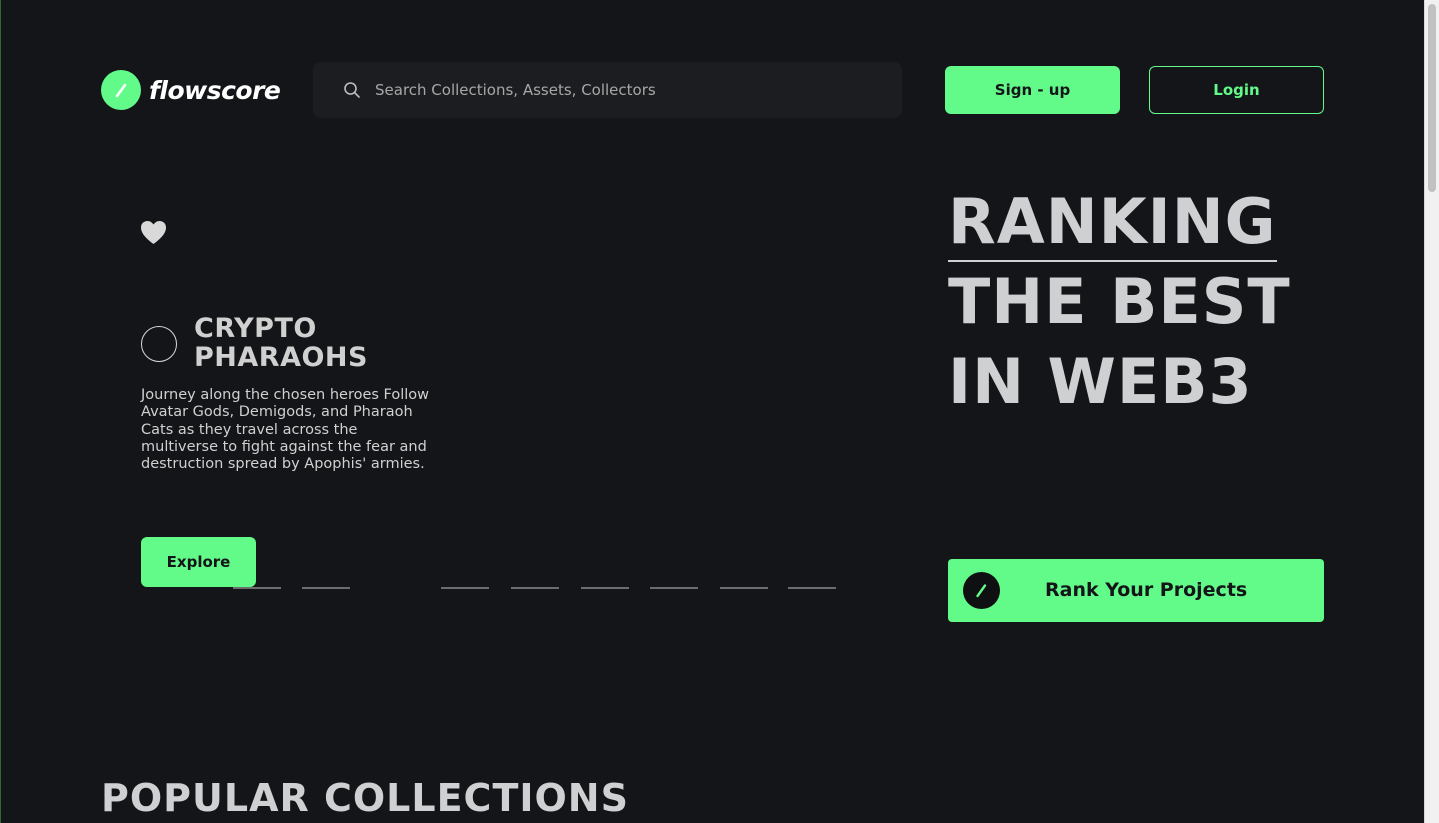 The width and height of the screenshot is (1439, 823). I want to click on search-bar, so click(607, 90).